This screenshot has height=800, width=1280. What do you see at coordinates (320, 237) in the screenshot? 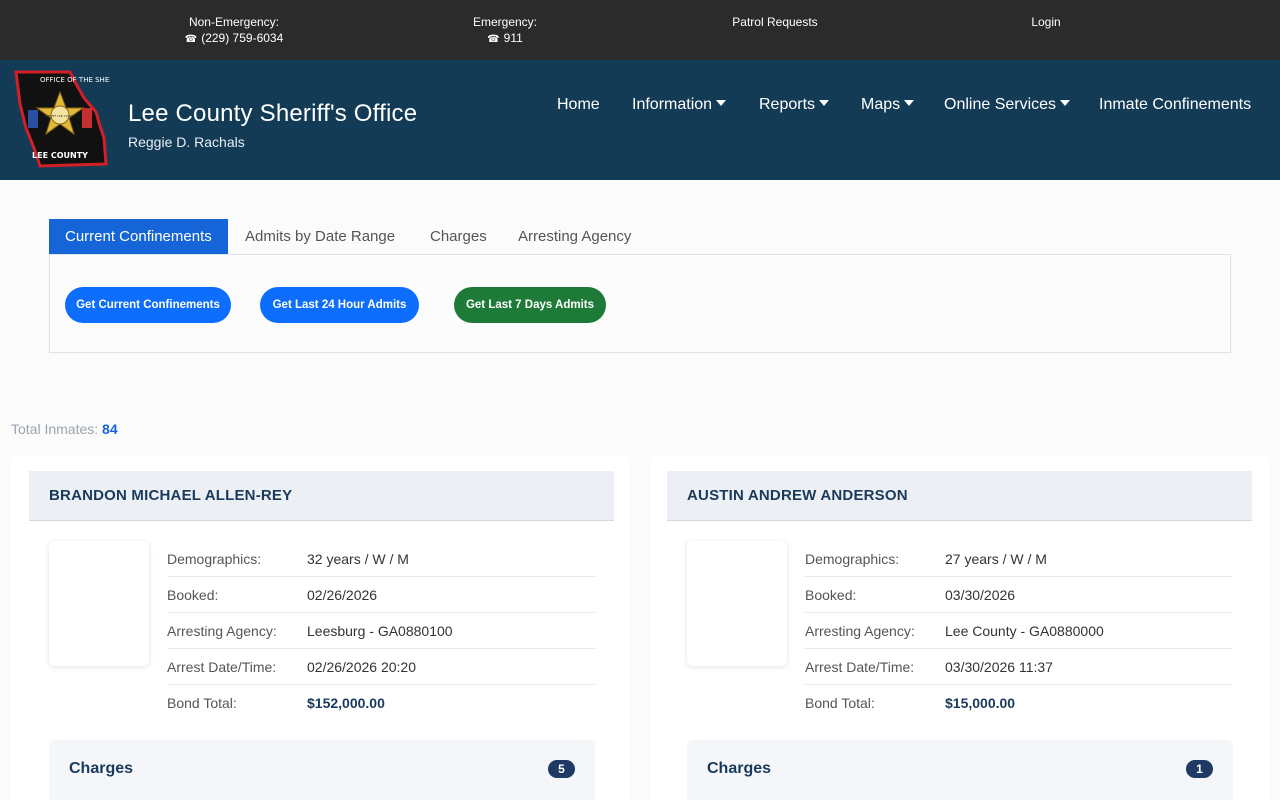
I see `tab-admits-by-date-range: Admits by Date Range` at bounding box center [320, 237].